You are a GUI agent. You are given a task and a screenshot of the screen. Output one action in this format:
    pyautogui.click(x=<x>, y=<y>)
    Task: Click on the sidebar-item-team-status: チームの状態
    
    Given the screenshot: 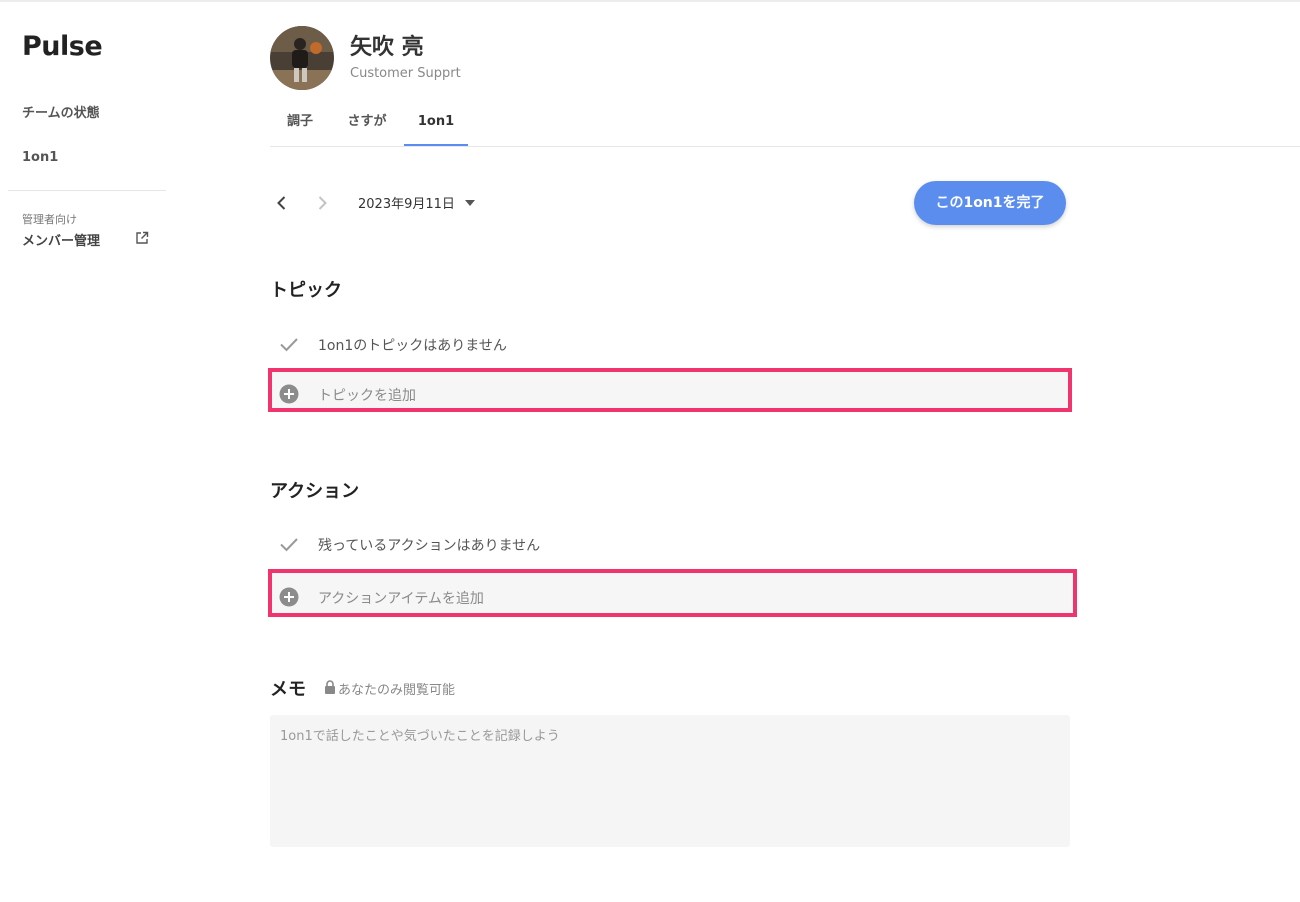 What is the action you would take?
    pyautogui.click(x=61, y=111)
    